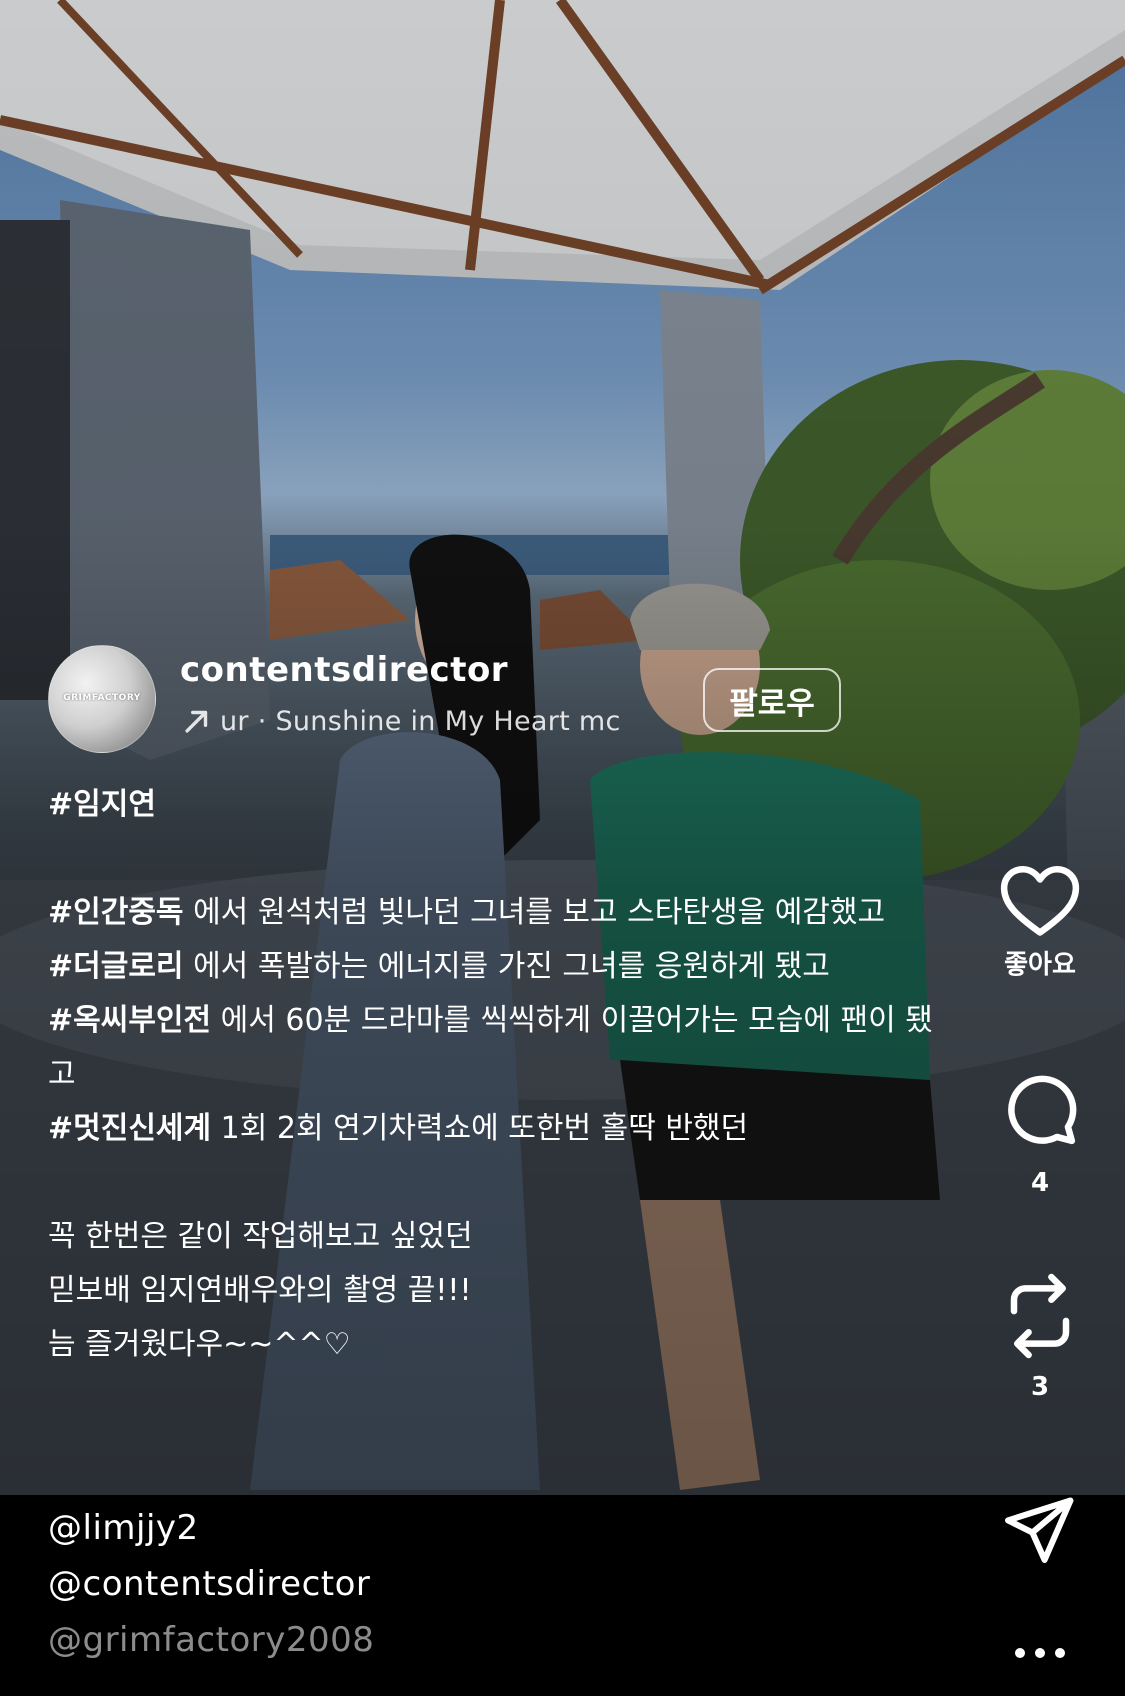 The image size is (1125, 1696). I want to click on hashtag: #옥씨부인전, so click(129, 1020).